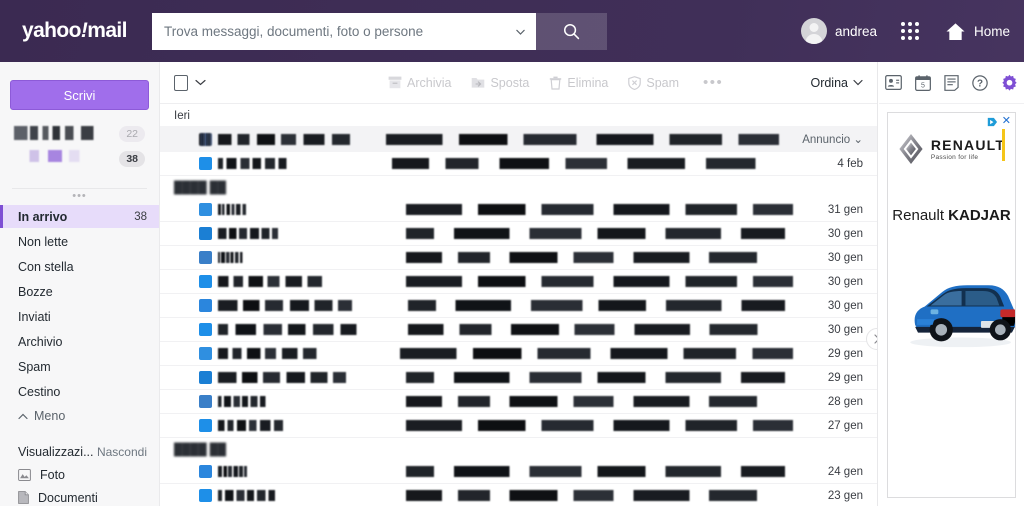 This screenshot has width=1024, height=506. I want to click on message-row: 4 feb, so click(518, 164).